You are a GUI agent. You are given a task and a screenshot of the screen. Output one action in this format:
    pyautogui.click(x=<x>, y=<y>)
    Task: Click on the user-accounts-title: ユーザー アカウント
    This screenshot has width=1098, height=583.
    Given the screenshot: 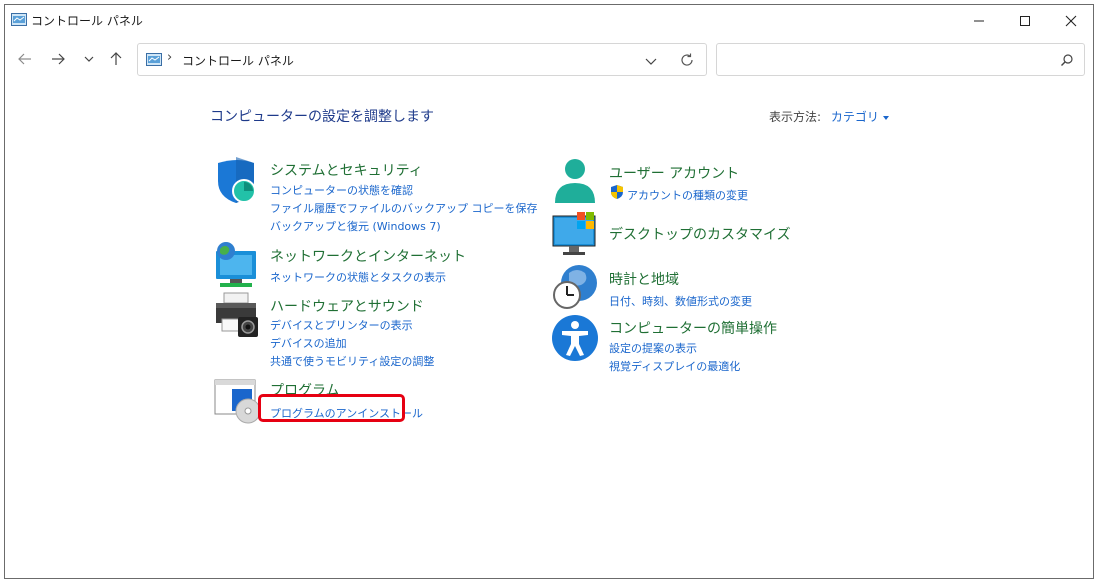 What is the action you would take?
    pyautogui.click(x=674, y=173)
    